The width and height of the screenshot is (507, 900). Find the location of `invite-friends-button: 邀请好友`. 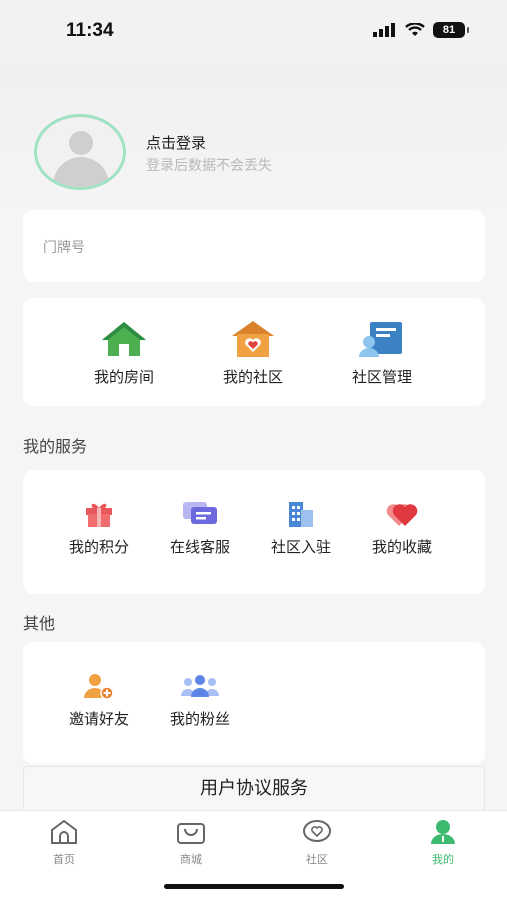

invite-friends-button: 邀请好友 is located at coordinates (99, 700).